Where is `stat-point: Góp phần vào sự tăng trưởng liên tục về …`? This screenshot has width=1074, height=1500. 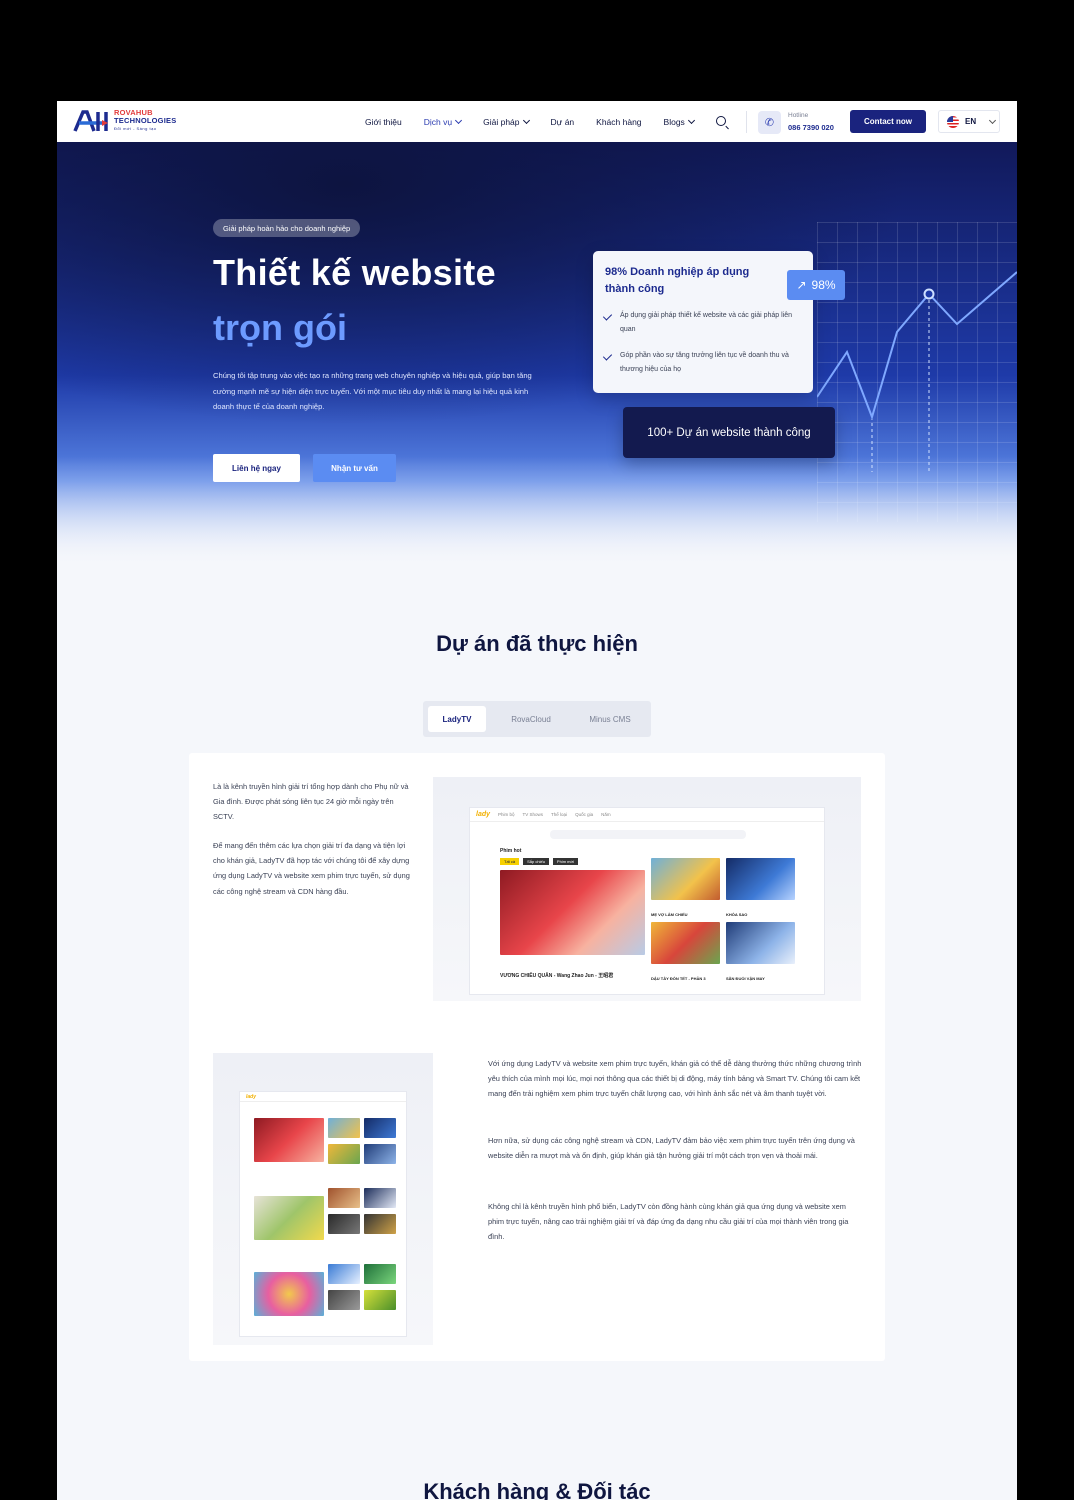 stat-point: Góp phần vào sự tăng trưởng liên tục về … is located at coordinates (703, 363).